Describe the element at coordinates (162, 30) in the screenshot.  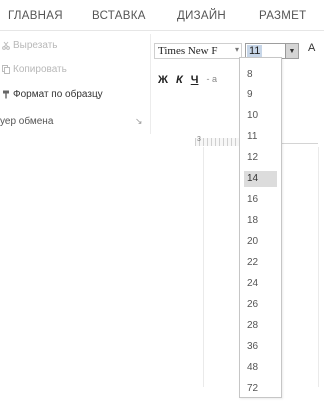
I see `tab-divider` at that location.